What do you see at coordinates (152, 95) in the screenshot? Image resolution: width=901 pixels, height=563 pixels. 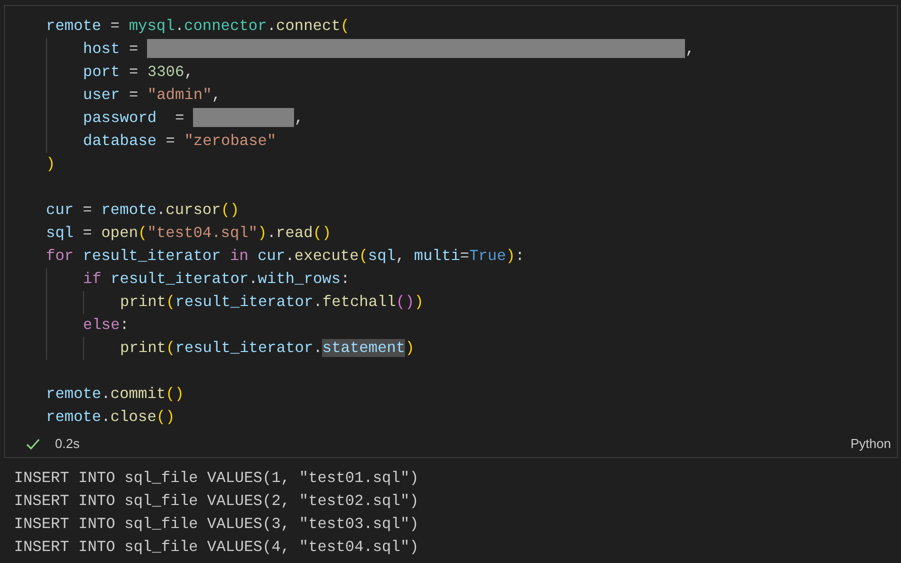 I see `code-line: user = "admin",` at bounding box center [152, 95].